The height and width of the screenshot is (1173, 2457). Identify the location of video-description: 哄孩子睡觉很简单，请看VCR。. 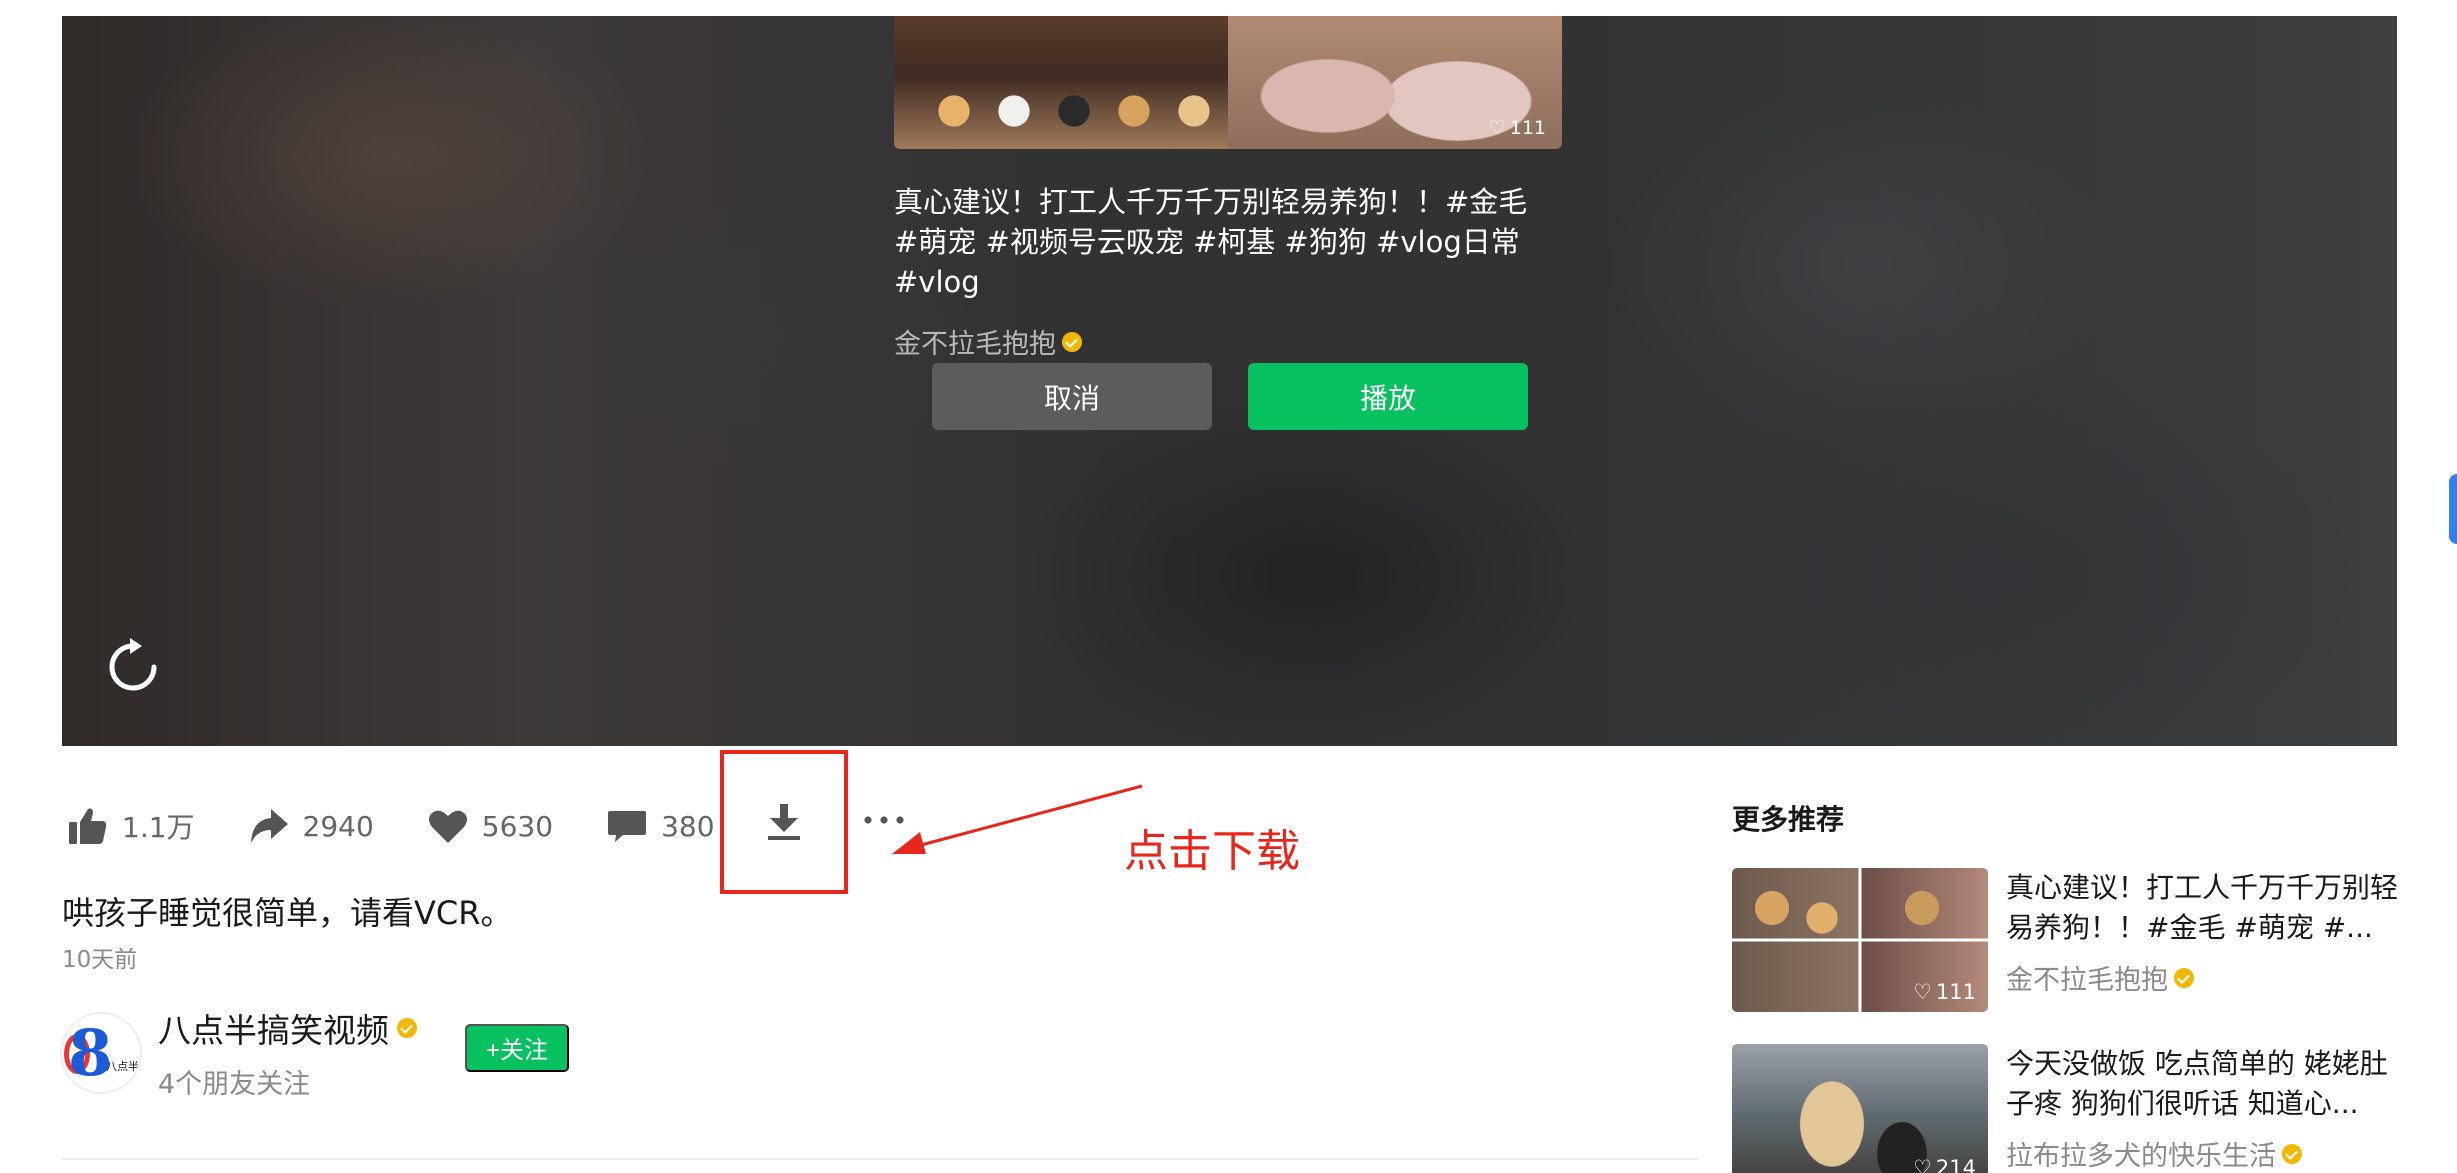
(287, 913).